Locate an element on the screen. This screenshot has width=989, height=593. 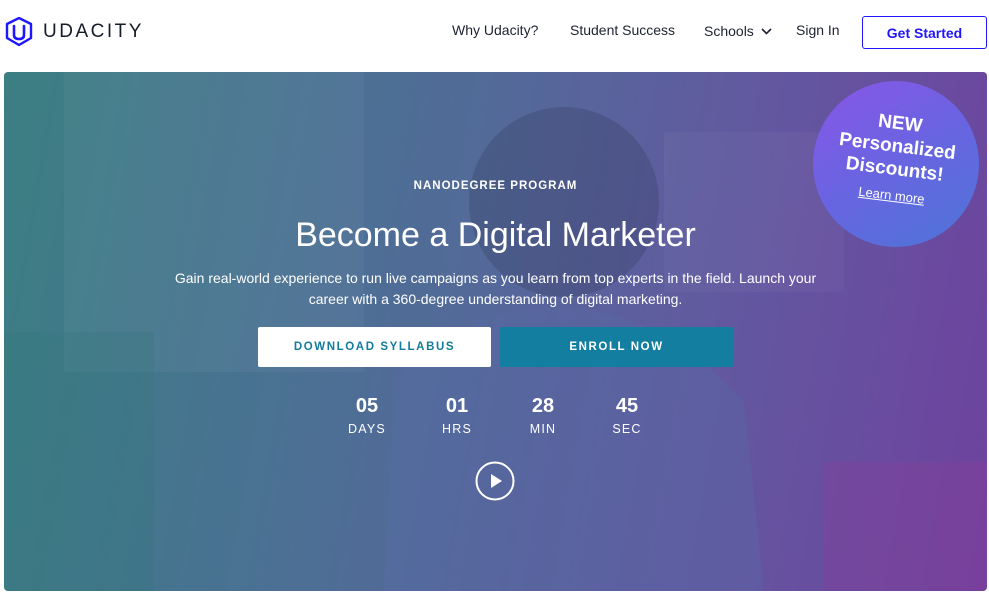
nav-student-success: Student Success is located at coordinates (622, 30).